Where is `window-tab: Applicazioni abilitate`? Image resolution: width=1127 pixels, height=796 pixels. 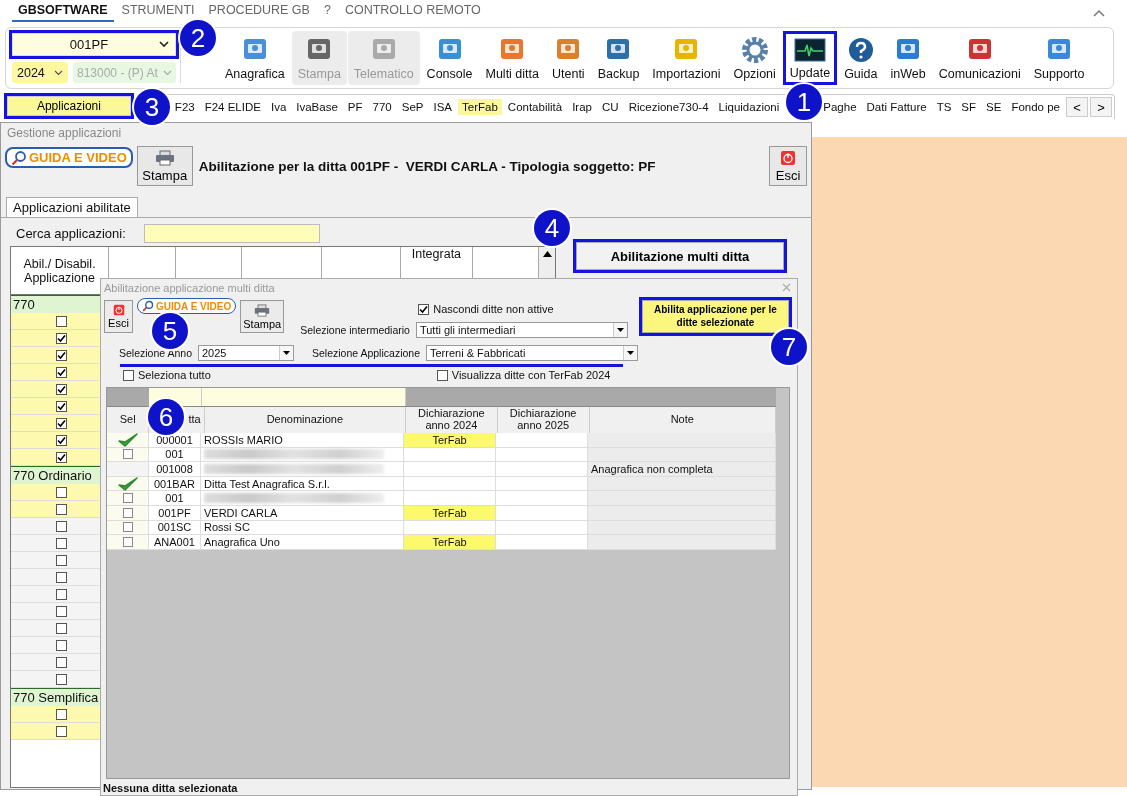
window-tab: Applicazioni abilitate is located at coordinates (72, 207).